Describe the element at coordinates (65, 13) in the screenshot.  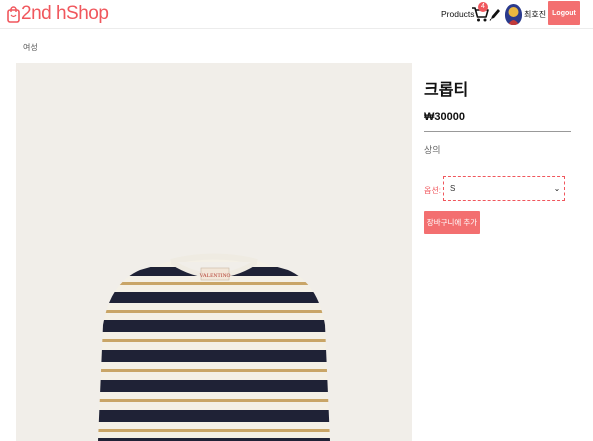
I see `logo-text: 2nd hShop` at that location.